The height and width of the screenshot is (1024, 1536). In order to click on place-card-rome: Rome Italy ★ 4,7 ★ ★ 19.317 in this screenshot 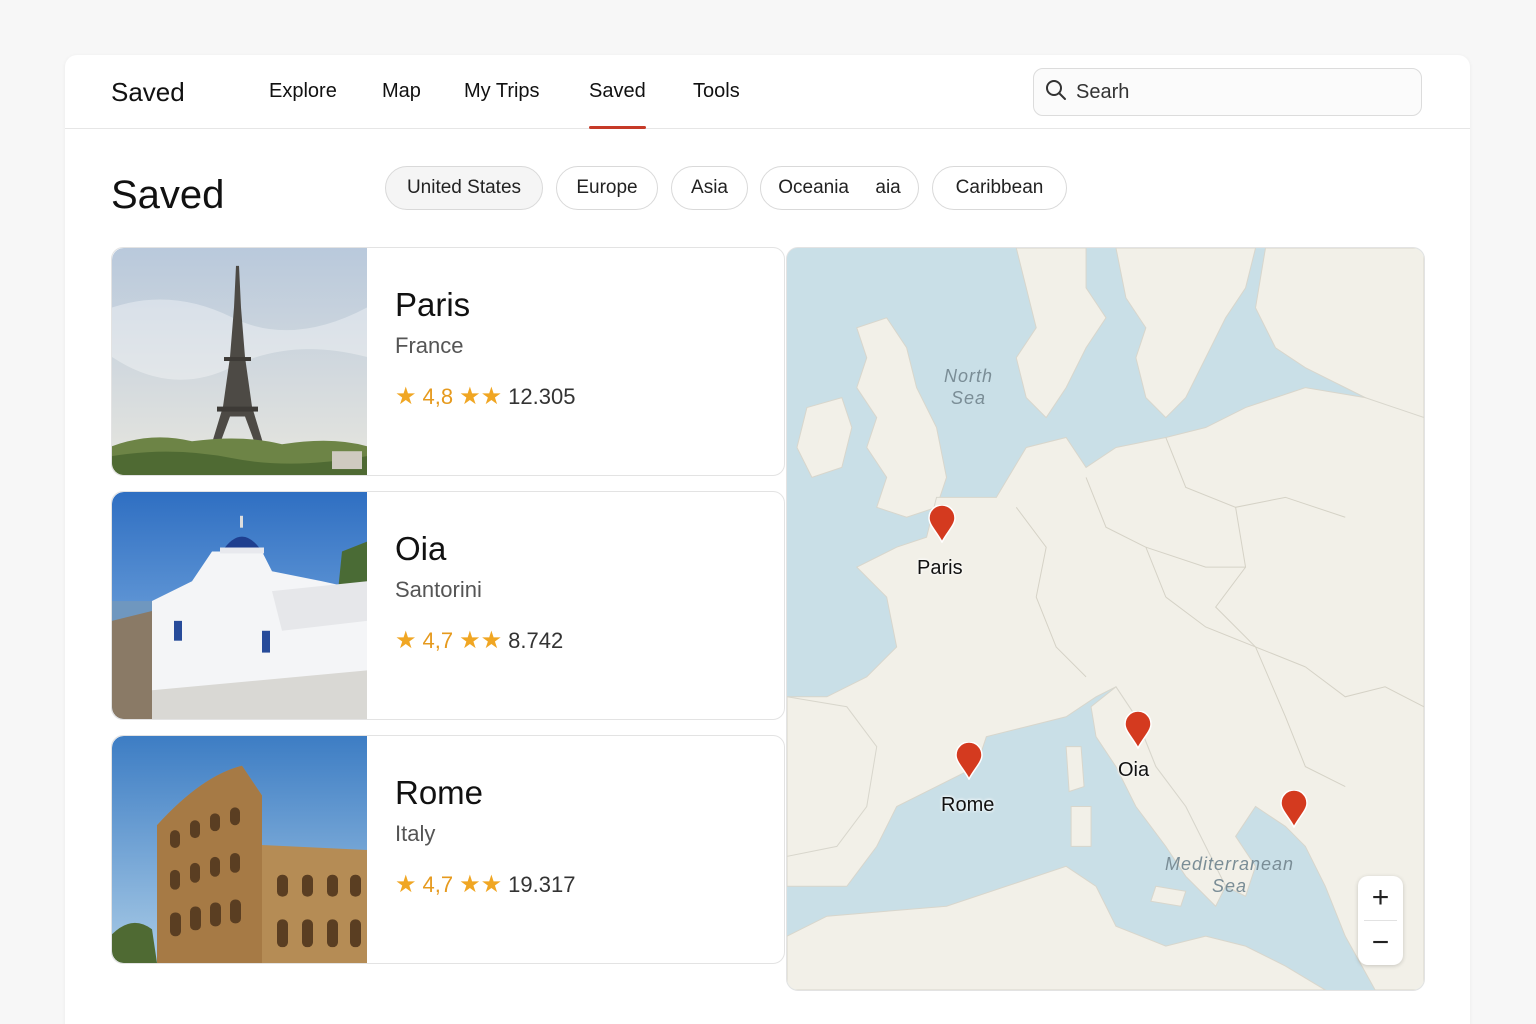, I will do `click(448, 849)`.